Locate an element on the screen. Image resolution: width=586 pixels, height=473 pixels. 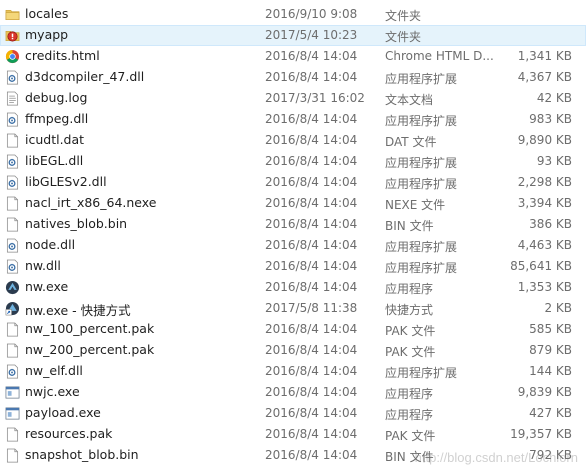
file-row: ffmpeg.dll 2016/8/4 14:04 应用程序扩展 983 KB is located at coordinates (293, 119).